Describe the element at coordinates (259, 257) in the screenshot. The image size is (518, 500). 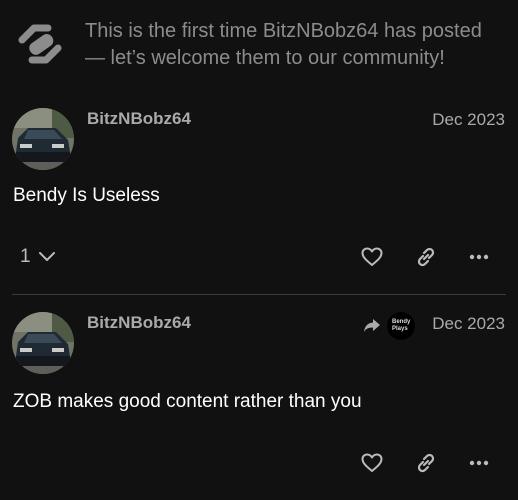
I see `post-actions: 1` at that location.